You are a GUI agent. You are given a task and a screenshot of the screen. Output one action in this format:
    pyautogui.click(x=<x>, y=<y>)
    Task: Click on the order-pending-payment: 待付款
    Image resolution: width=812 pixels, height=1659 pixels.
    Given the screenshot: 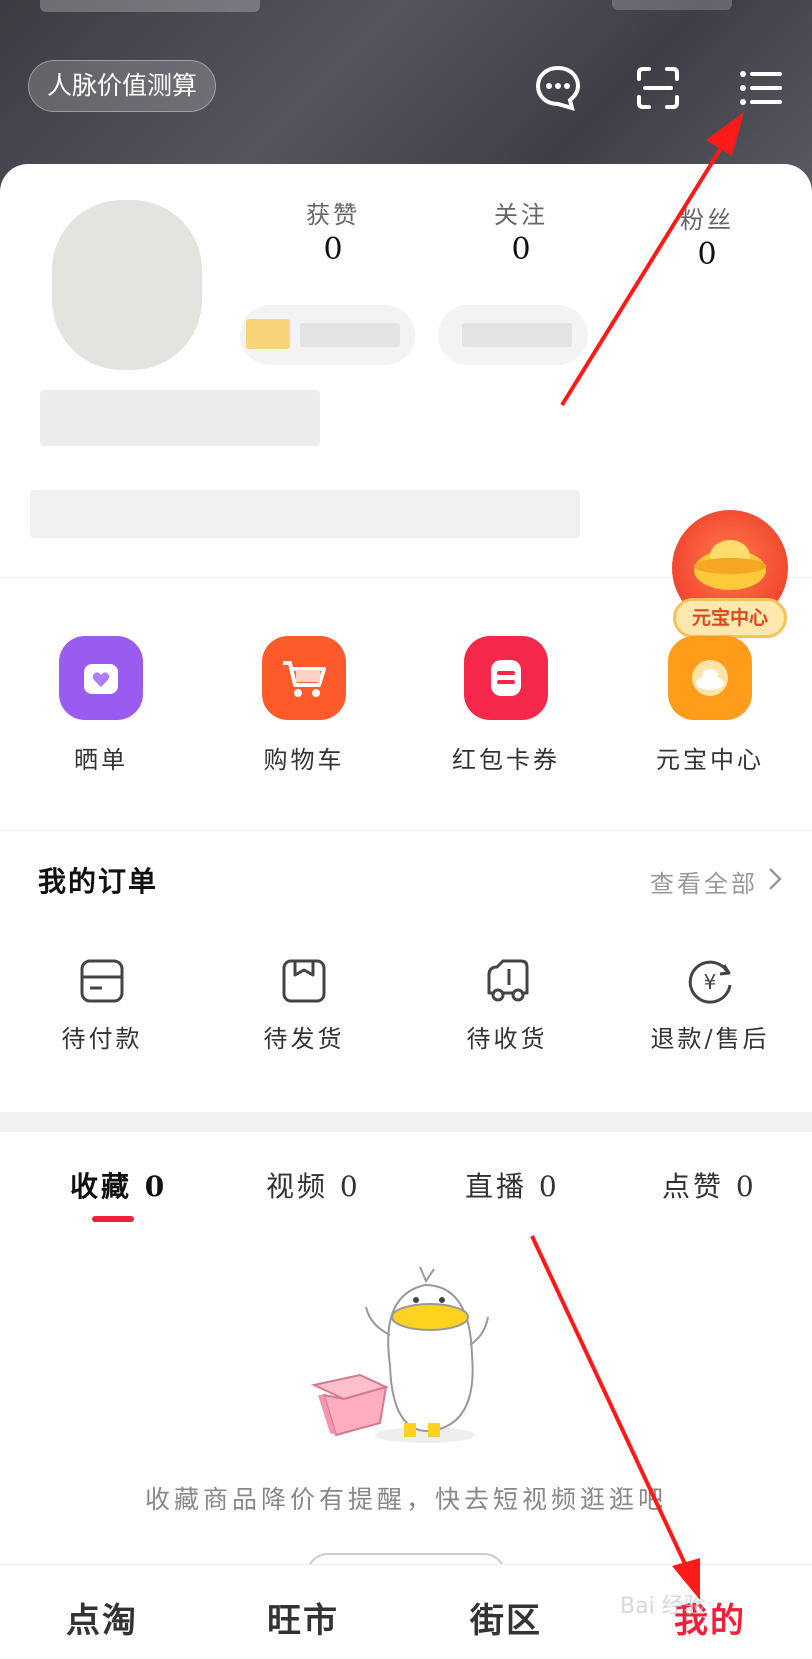 What is the action you would take?
    pyautogui.click(x=102, y=1004)
    